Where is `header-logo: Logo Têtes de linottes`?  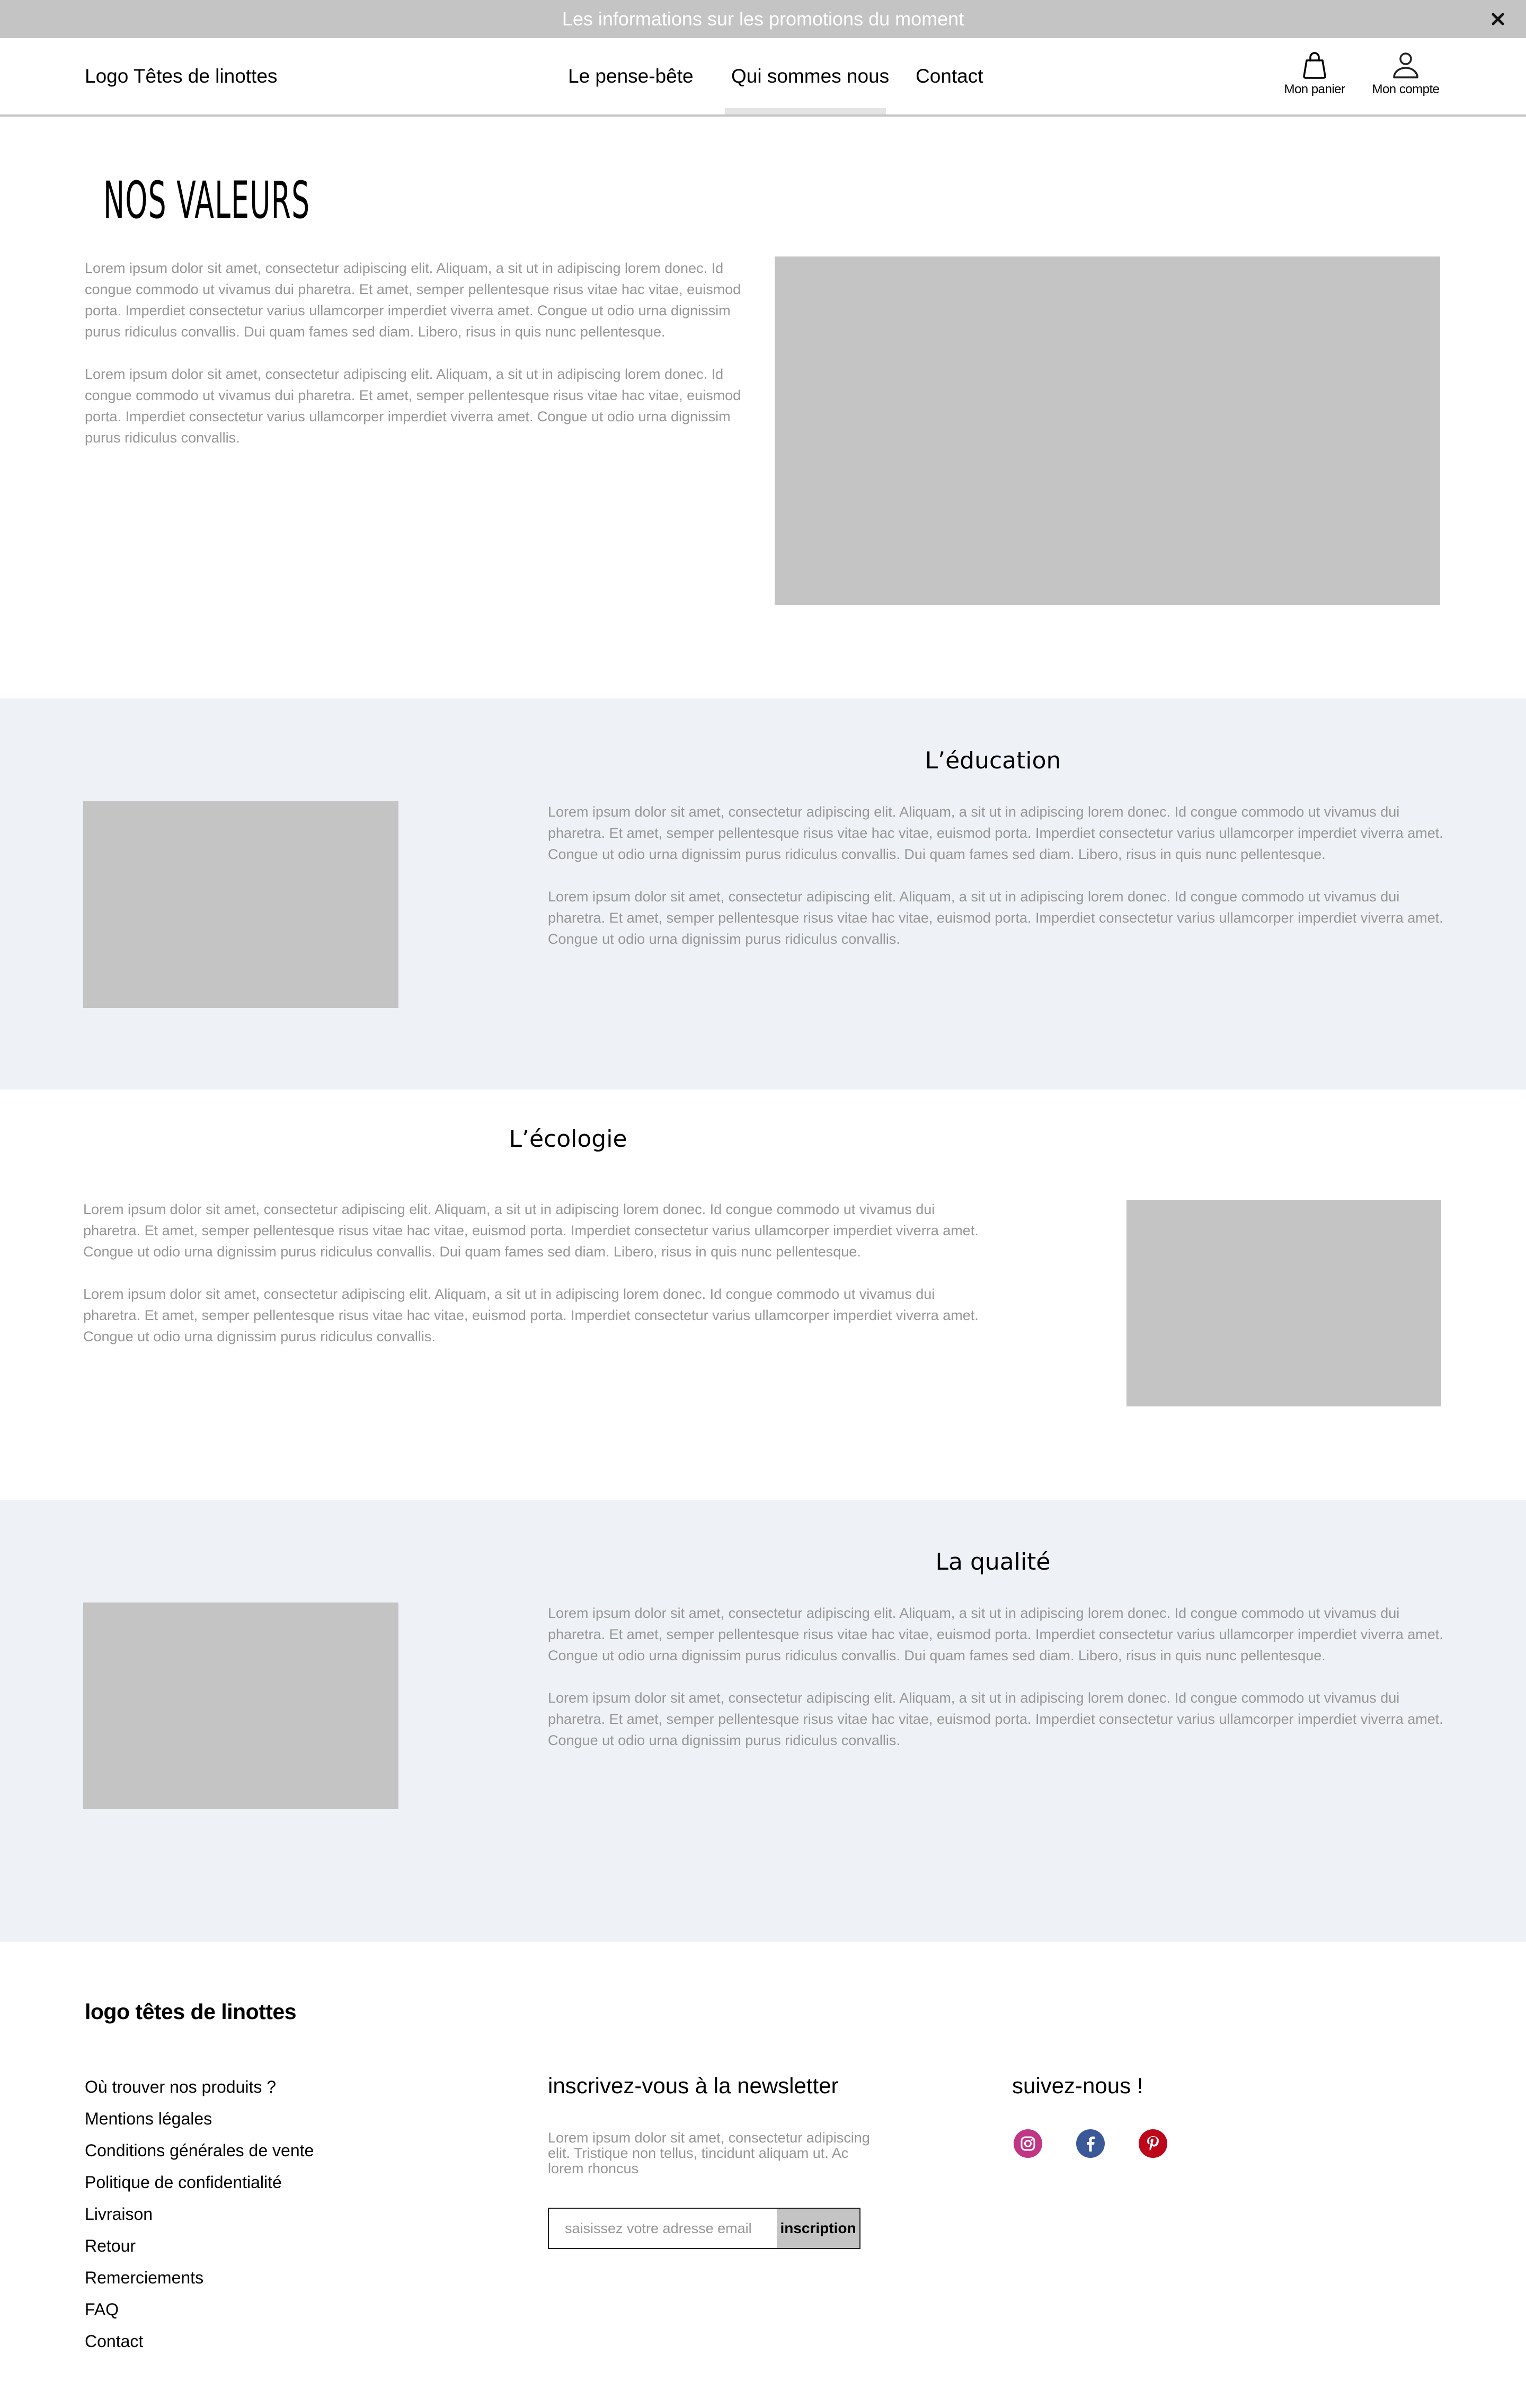 header-logo: Logo Têtes de linottes is located at coordinates (181, 76).